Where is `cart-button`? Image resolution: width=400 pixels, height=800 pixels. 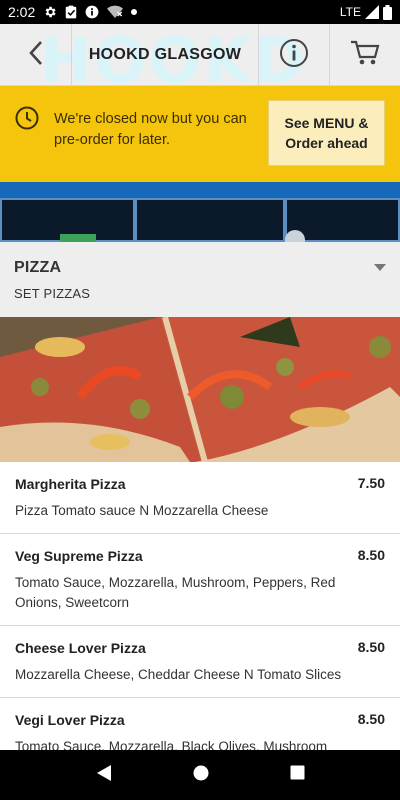 cart-button is located at coordinates (365, 54).